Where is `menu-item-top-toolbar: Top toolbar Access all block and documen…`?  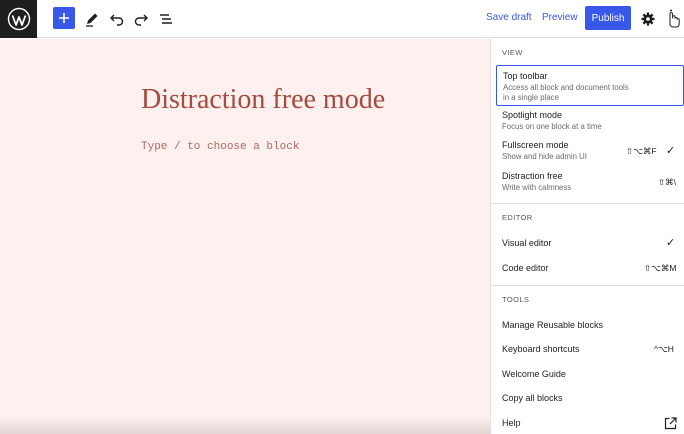
menu-item-top-toolbar: Top toolbar Access all block and documen… is located at coordinates (590, 85).